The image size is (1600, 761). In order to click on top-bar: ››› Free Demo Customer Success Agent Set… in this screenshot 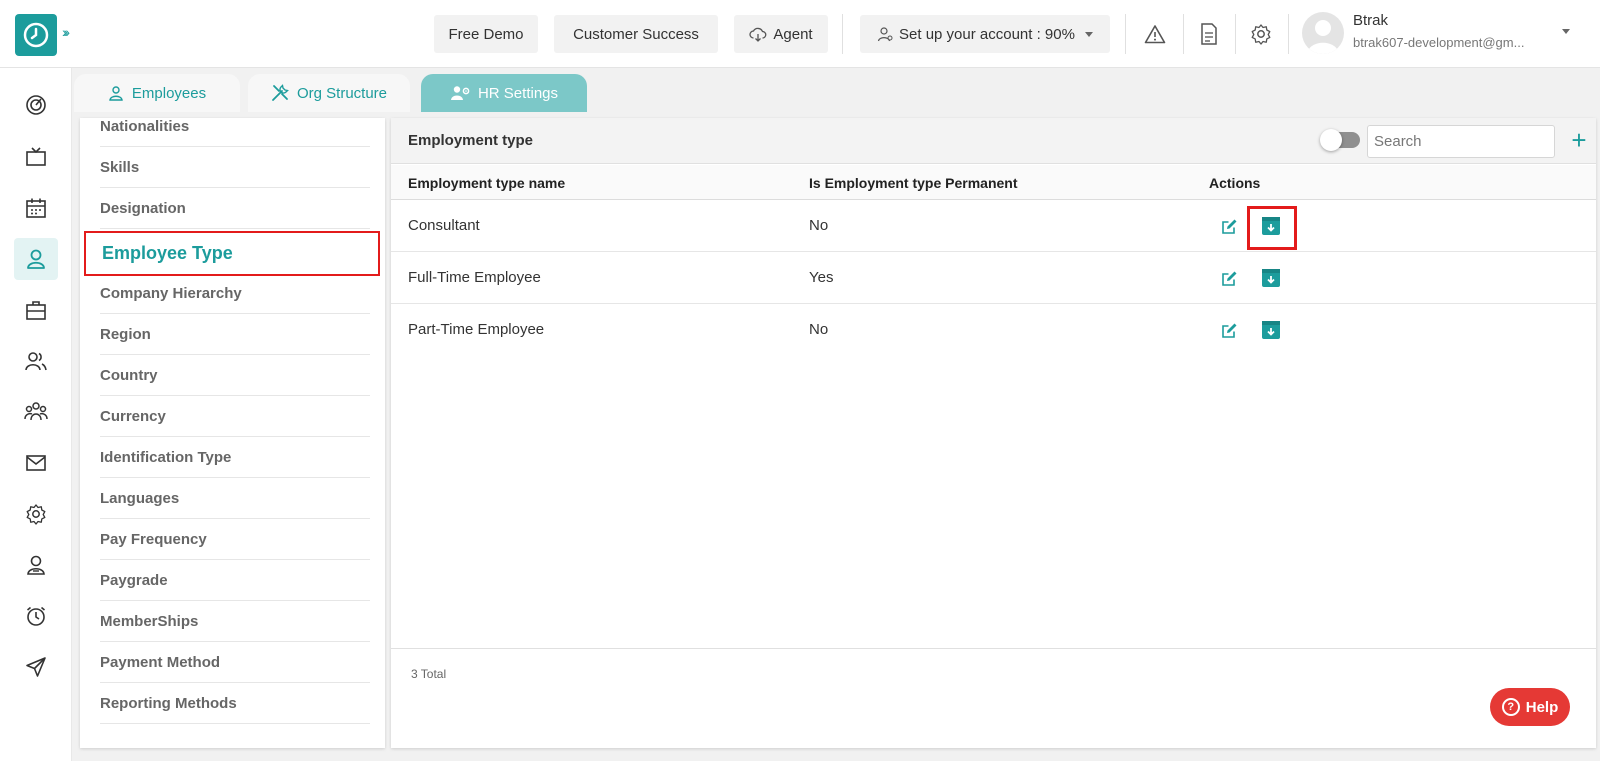, I will do `click(800, 34)`.